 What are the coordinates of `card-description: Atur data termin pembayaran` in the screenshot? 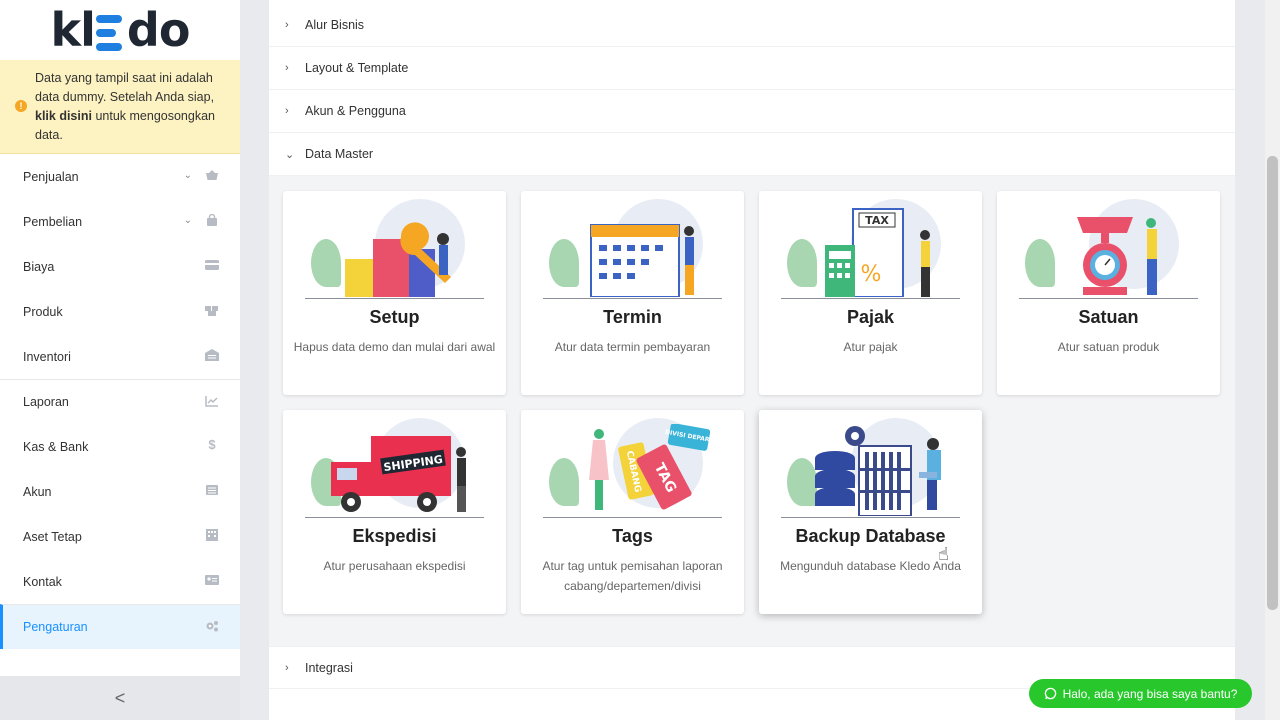 It's located at (632, 347).